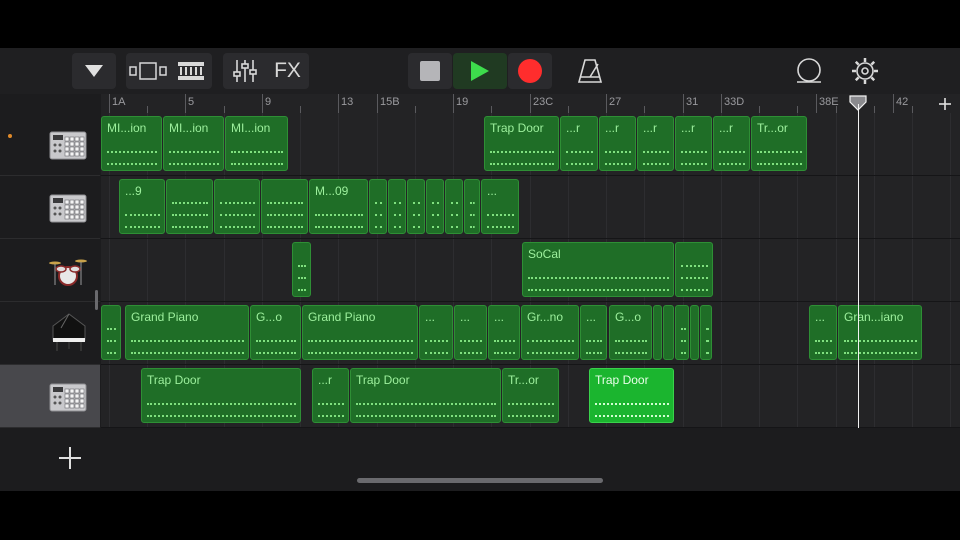  Describe the element at coordinates (142, 206) in the screenshot. I see `midi-region: ...9` at that location.